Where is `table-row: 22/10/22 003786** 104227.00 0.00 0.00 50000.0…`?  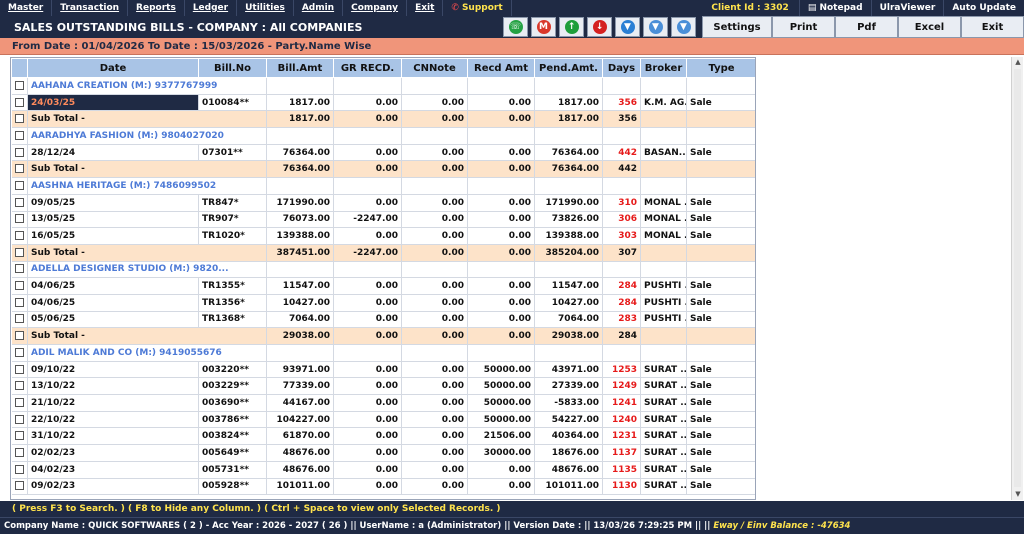
table-row: 22/10/22 003786** 104227.00 0.00 0.00 50000.0… is located at coordinates (383, 420).